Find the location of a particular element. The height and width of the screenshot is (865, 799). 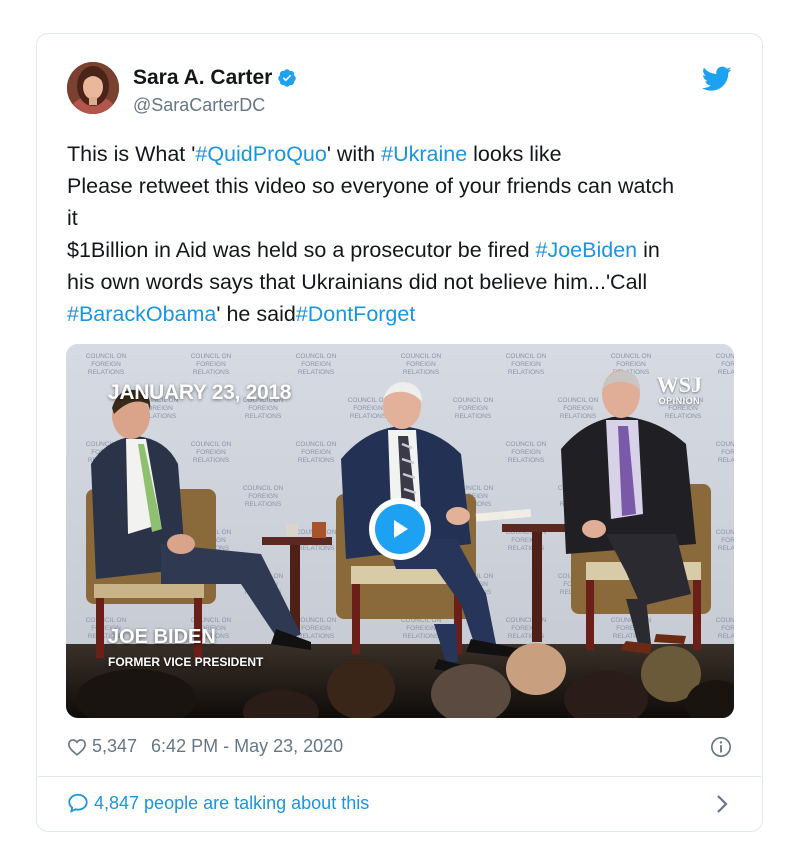

conversation-link: 4,847 people are talking about this is located at coordinates (218, 803).